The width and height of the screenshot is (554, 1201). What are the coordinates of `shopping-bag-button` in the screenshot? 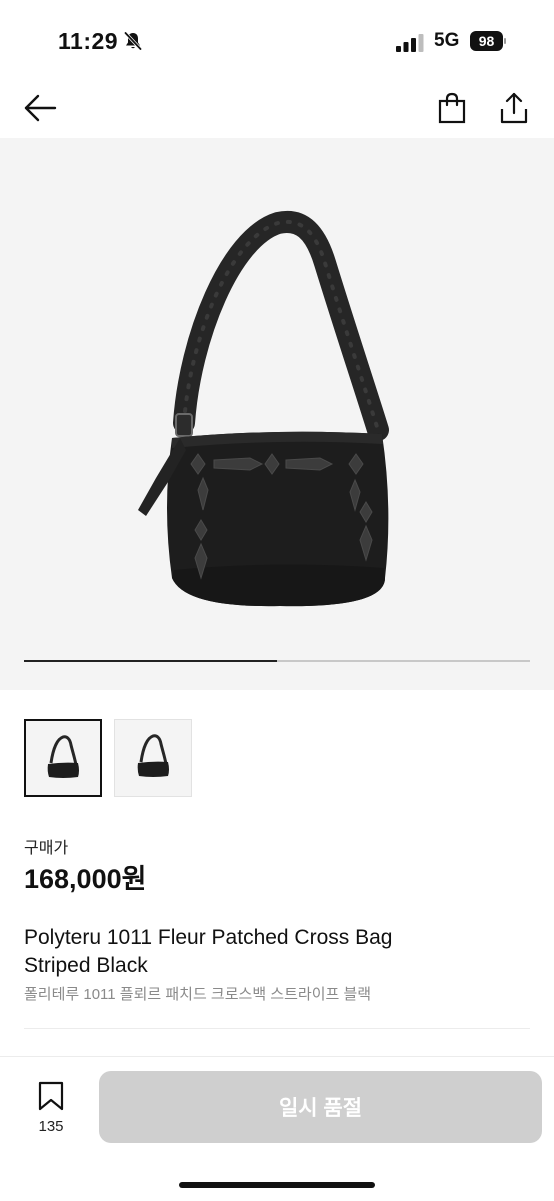 It's located at (452, 108).